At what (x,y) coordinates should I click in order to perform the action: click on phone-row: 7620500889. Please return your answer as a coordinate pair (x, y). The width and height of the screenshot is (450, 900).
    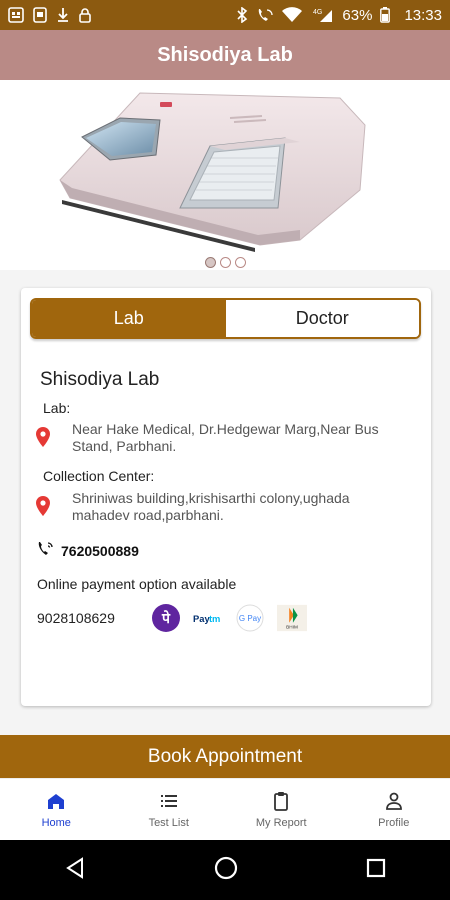
    Looking at the image, I should click on (88, 550).